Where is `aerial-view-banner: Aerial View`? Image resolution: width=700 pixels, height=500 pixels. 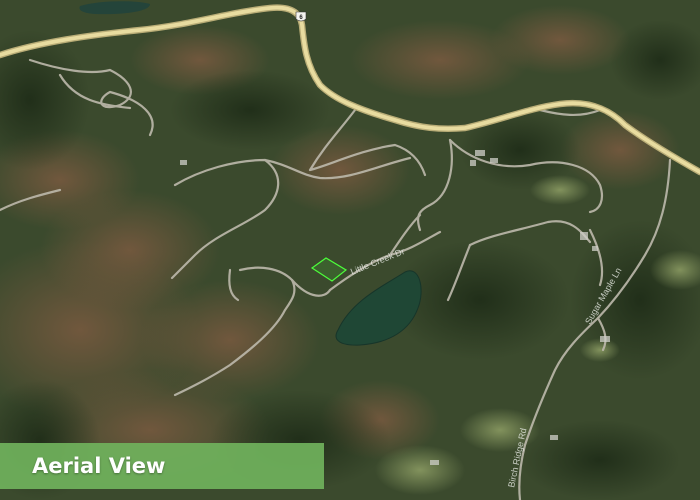 aerial-view-banner: Aerial View is located at coordinates (162, 466).